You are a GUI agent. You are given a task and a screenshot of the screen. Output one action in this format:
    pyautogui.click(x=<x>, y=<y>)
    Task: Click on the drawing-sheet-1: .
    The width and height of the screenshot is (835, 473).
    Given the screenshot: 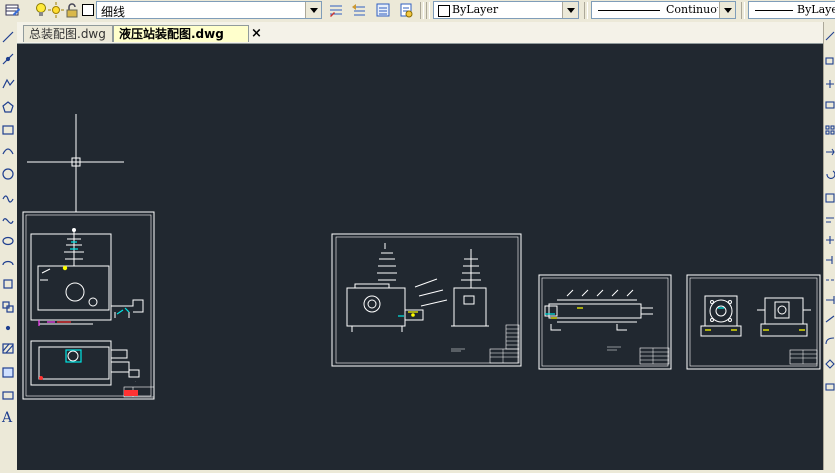 What is the action you would take?
    pyautogui.click(x=88, y=305)
    